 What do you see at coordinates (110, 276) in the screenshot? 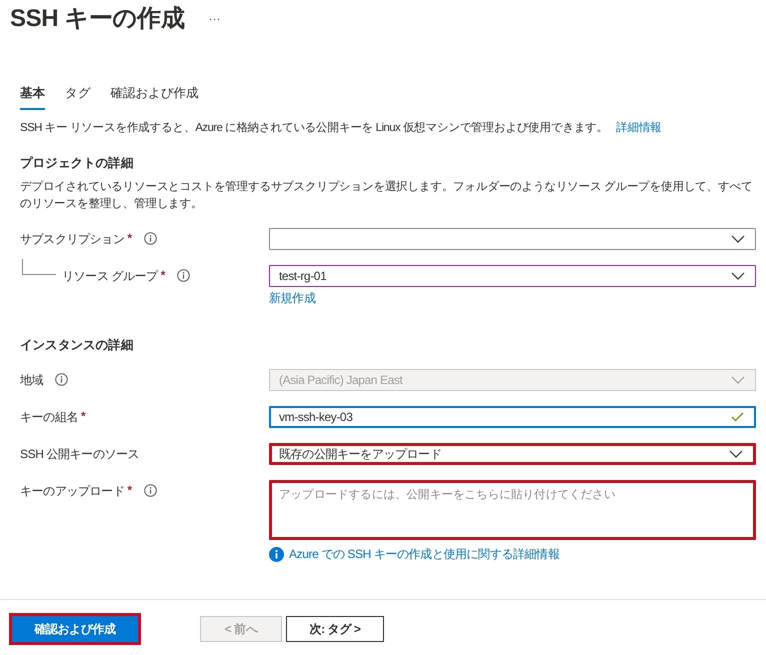
I see `field-label: リソース グループ` at bounding box center [110, 276].